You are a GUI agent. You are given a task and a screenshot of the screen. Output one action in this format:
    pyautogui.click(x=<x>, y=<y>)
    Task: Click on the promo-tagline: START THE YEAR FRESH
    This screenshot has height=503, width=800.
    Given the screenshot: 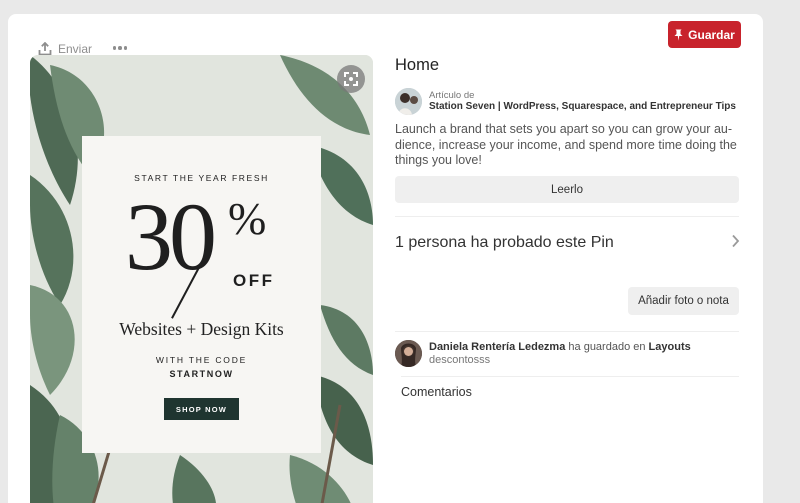 What is the action you would take?
    pyautogui.click(x=201, y=178)
    